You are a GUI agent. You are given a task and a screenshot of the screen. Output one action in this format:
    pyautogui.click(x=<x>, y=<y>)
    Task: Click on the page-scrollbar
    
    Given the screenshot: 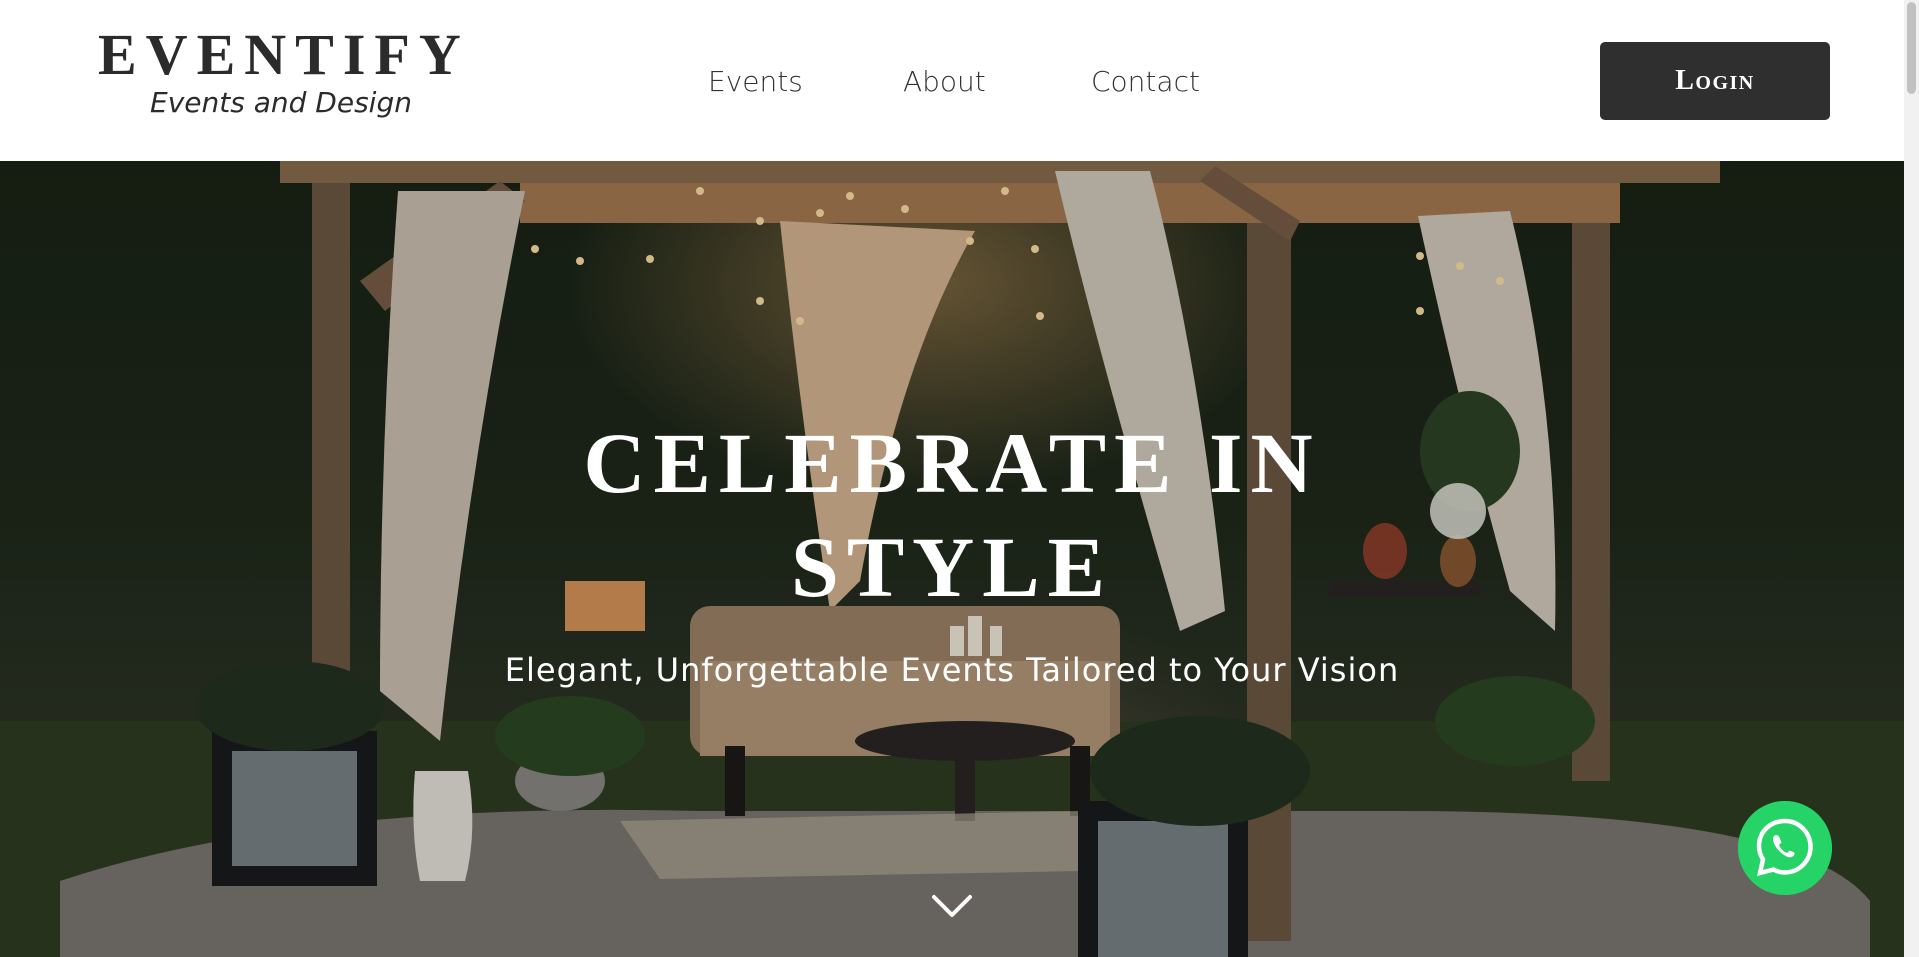 What is the action you would take?
    pyautogui.click(x=1911, y=478)
    